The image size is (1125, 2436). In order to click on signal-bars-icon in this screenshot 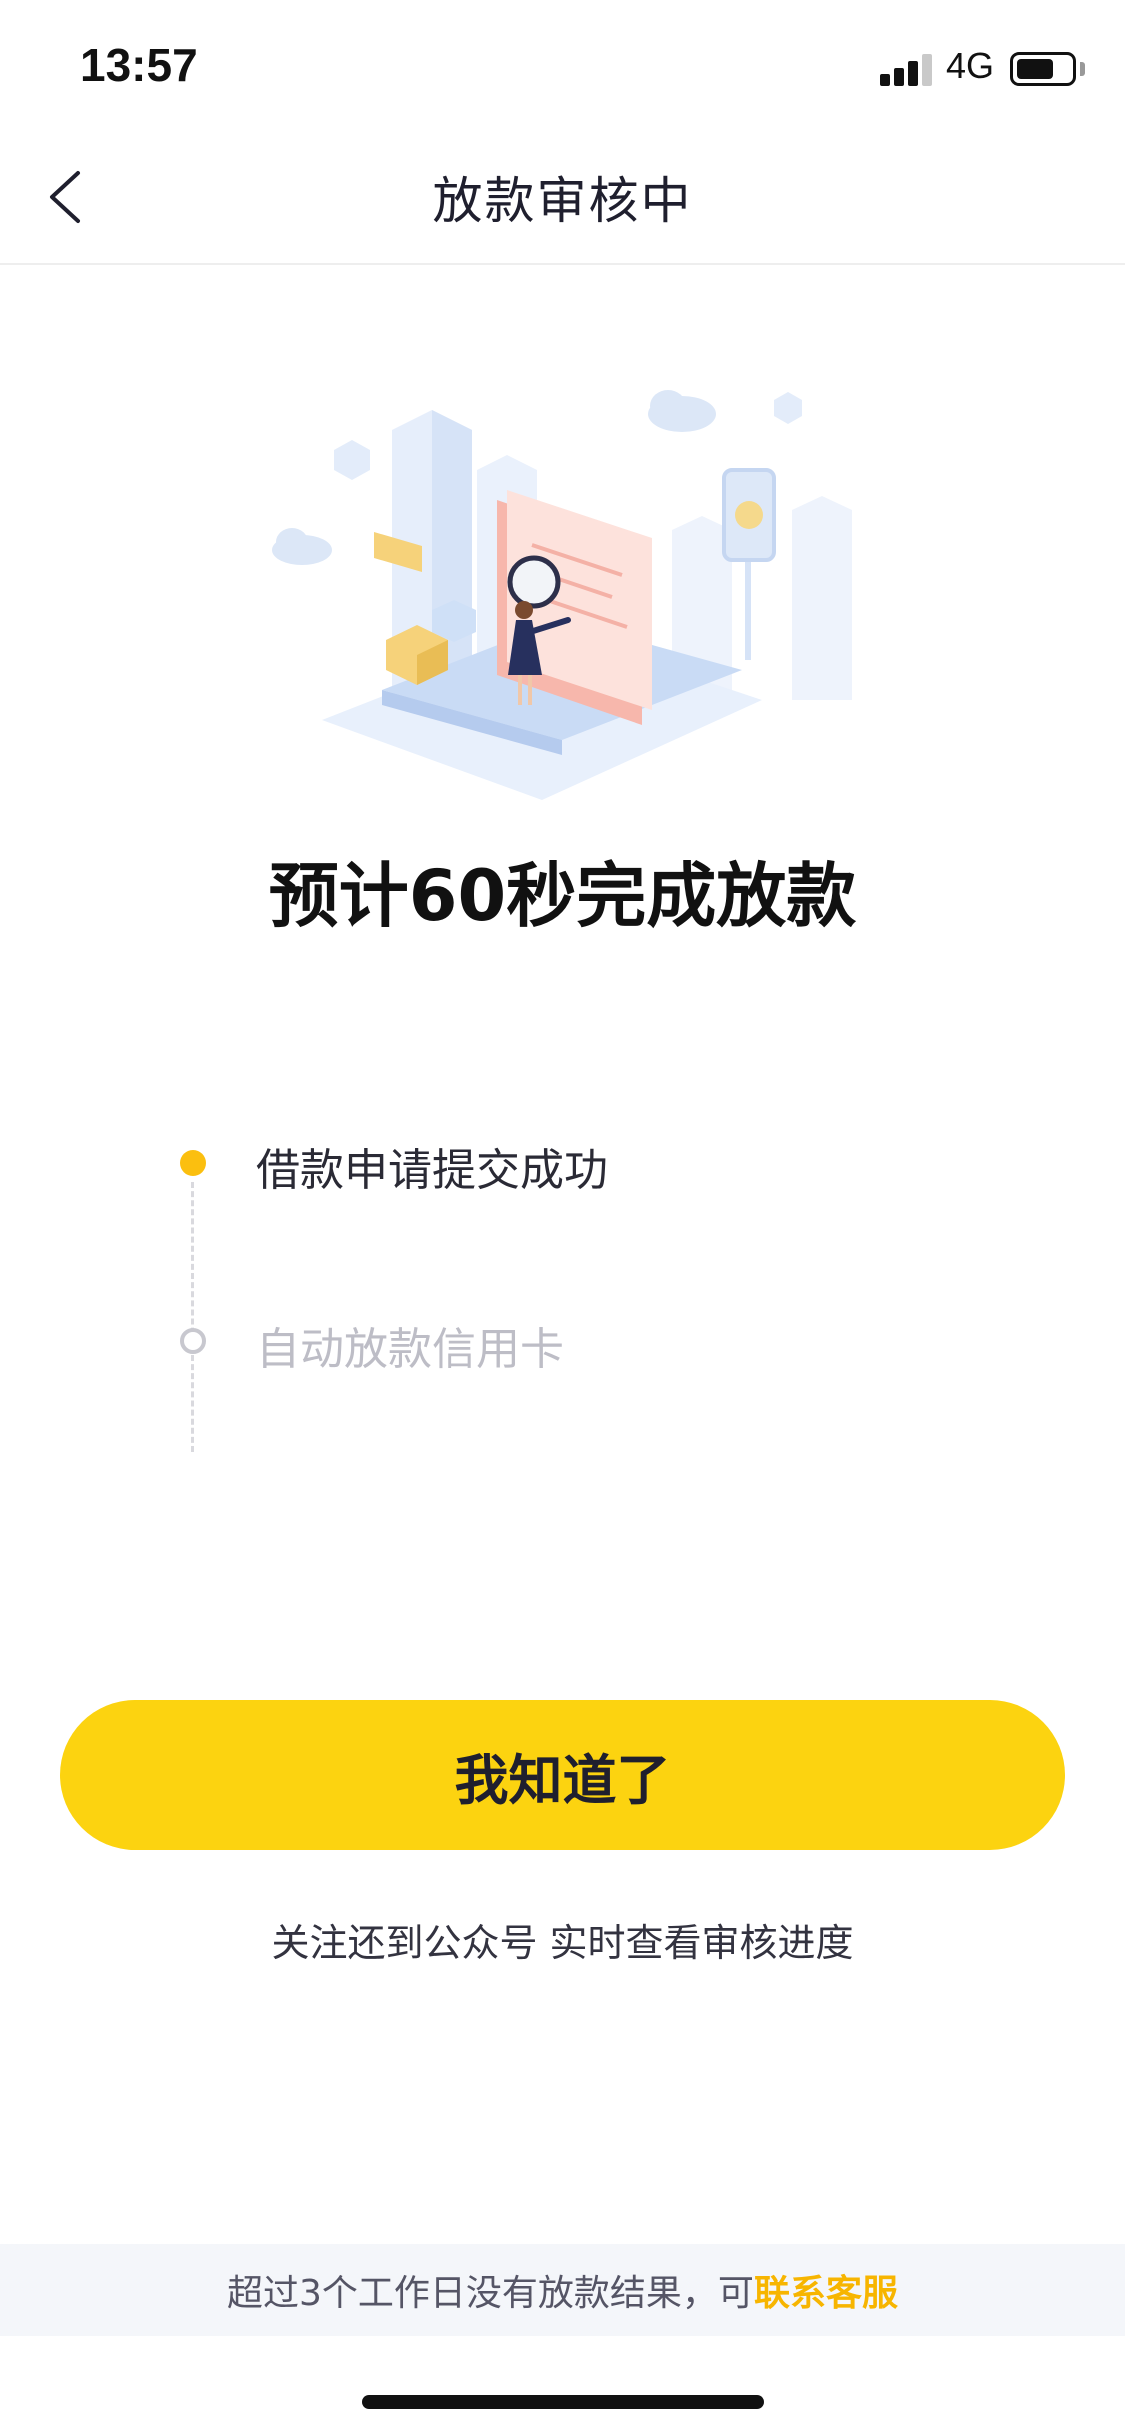, I will do `click(907, 69)`.